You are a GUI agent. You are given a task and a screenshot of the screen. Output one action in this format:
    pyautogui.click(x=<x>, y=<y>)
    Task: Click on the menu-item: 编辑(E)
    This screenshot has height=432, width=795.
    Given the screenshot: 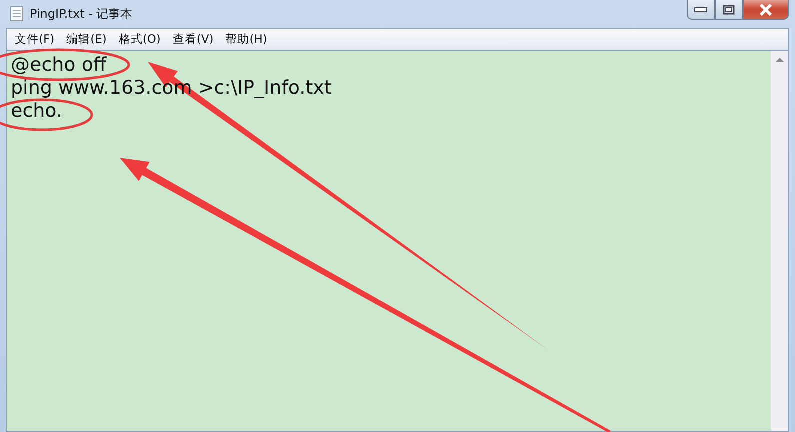 What is the action you would take?
    pyautogui.click(x=86, y=39)
    